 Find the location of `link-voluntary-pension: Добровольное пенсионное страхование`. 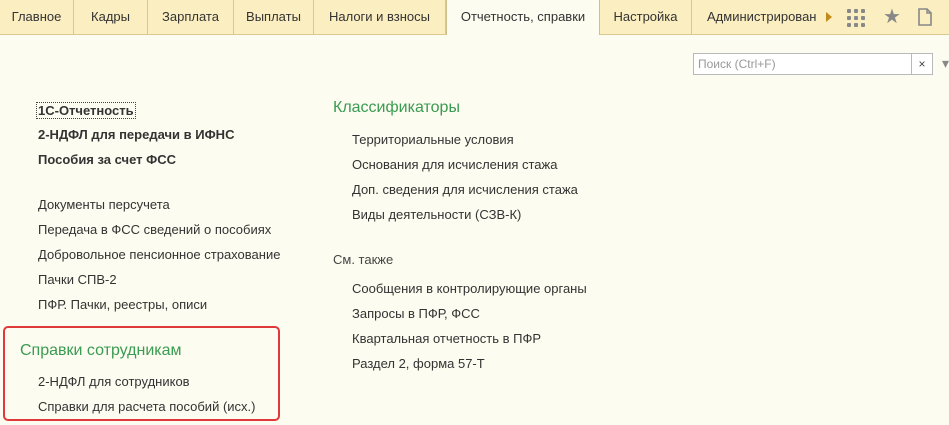

link-voluntary-pension: Добровольное пенсионное страхование is located at coordinates (159, 254).